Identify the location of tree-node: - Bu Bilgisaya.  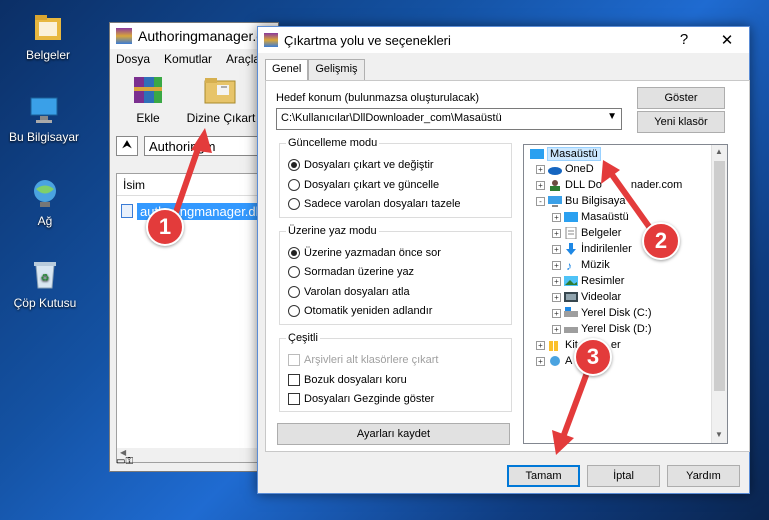
(581, 201).